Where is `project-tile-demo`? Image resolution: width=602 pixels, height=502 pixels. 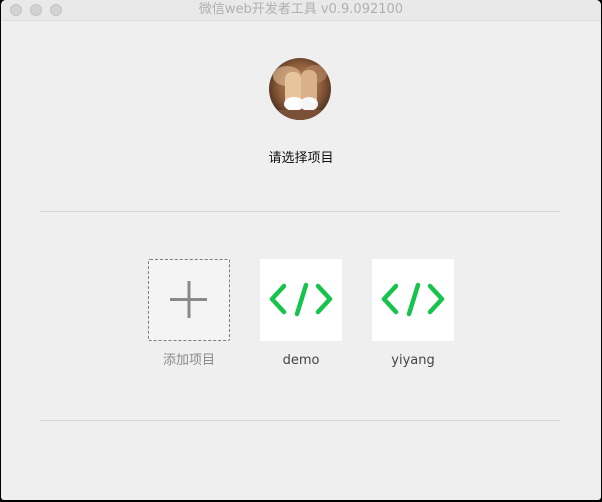 project-tile-demo is located at coordinates (301, 300).